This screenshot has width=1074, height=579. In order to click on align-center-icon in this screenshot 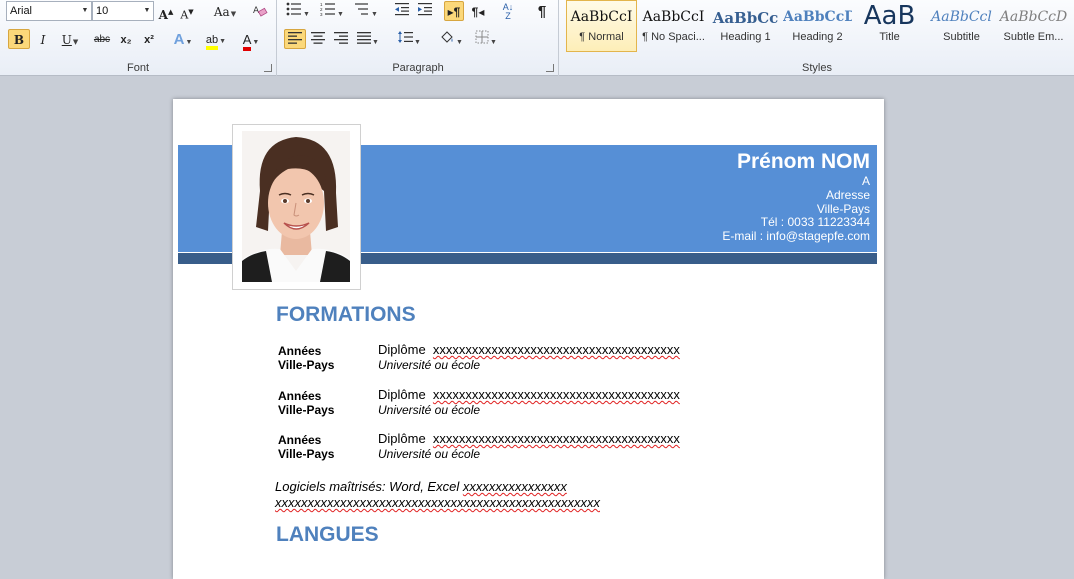, I will do `click(318, 38)`.